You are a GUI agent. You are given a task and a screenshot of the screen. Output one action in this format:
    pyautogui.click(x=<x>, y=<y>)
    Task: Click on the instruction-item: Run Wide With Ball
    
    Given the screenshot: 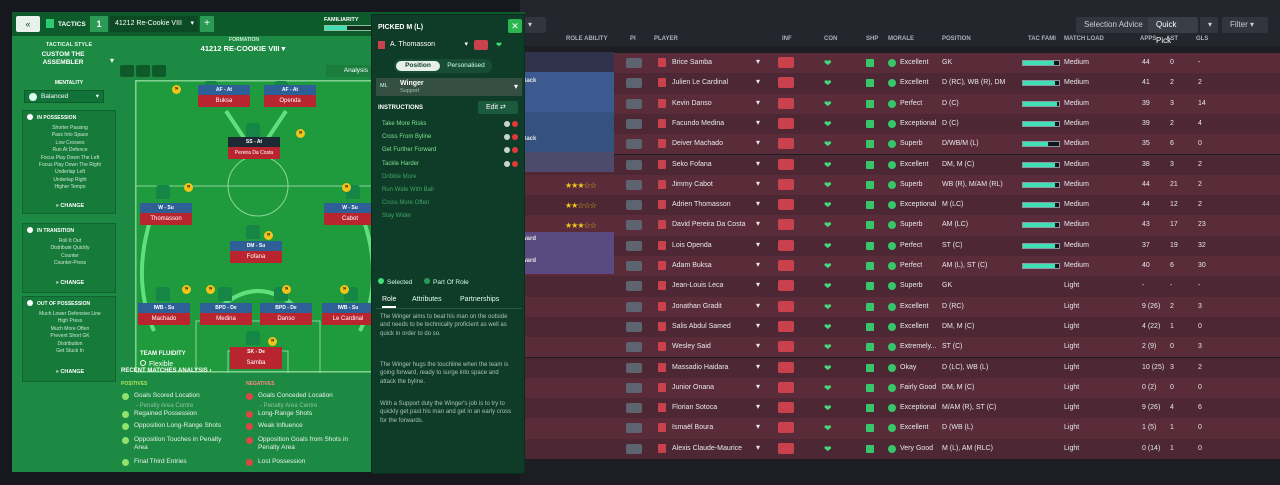 What is the action you would take?
    pyautogui.click(x=451, y=190)
    